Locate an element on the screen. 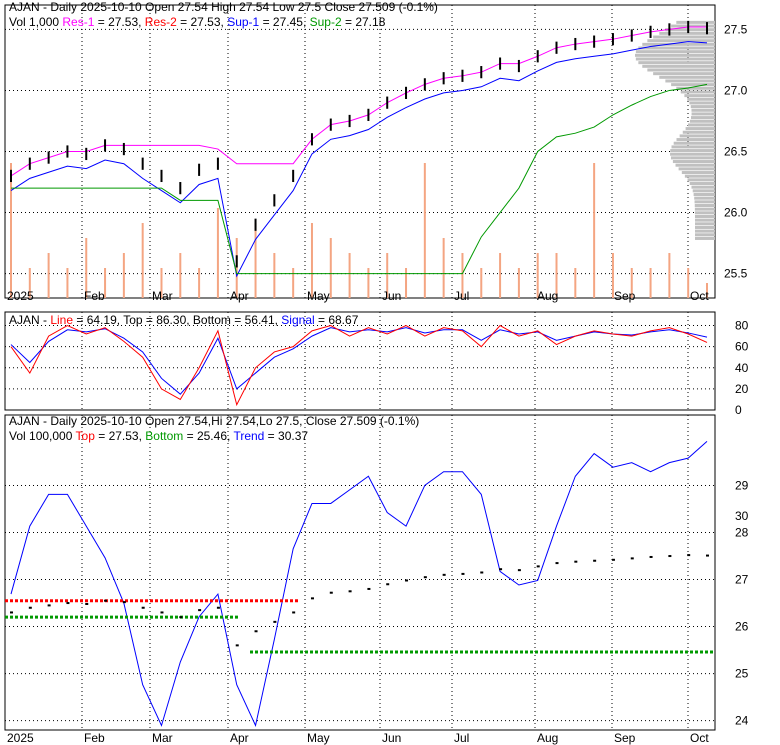  y-tick-label: 40 is located at coordinates (742, 368).